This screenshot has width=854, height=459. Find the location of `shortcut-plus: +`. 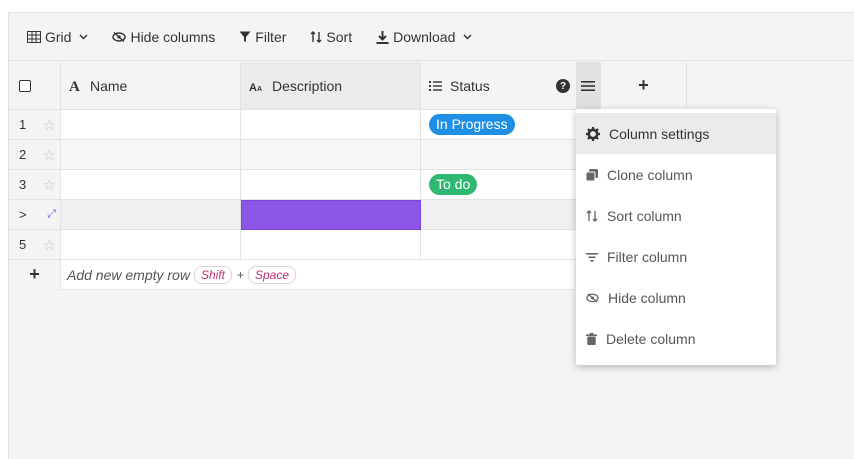

shortcut-plus: + is located at coordinates (240, 274).